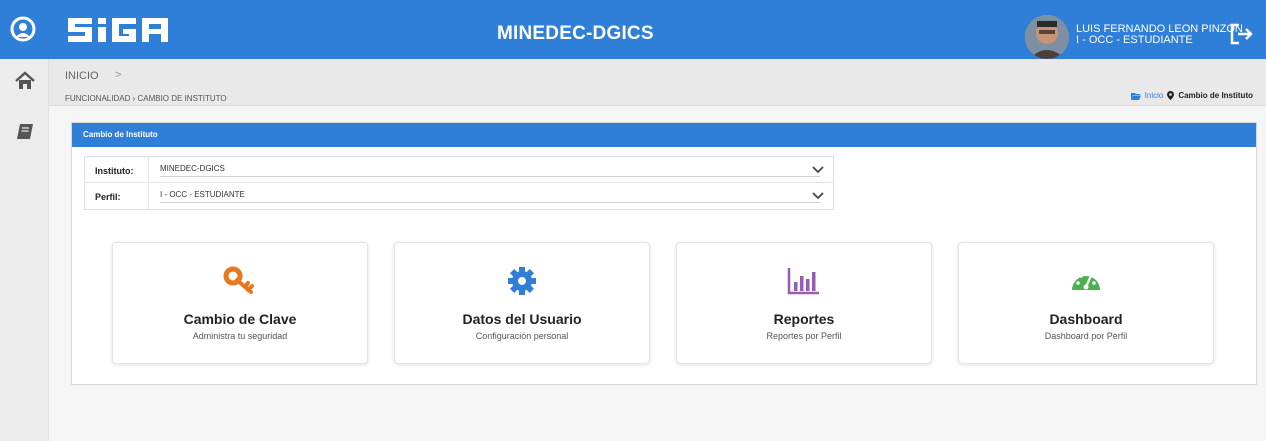 The image size is (1266, 441). Describe the element at coordinates (1086, 336) in the screenshot. I see `card-subtitle: Dashboard por Perfil` at that location.